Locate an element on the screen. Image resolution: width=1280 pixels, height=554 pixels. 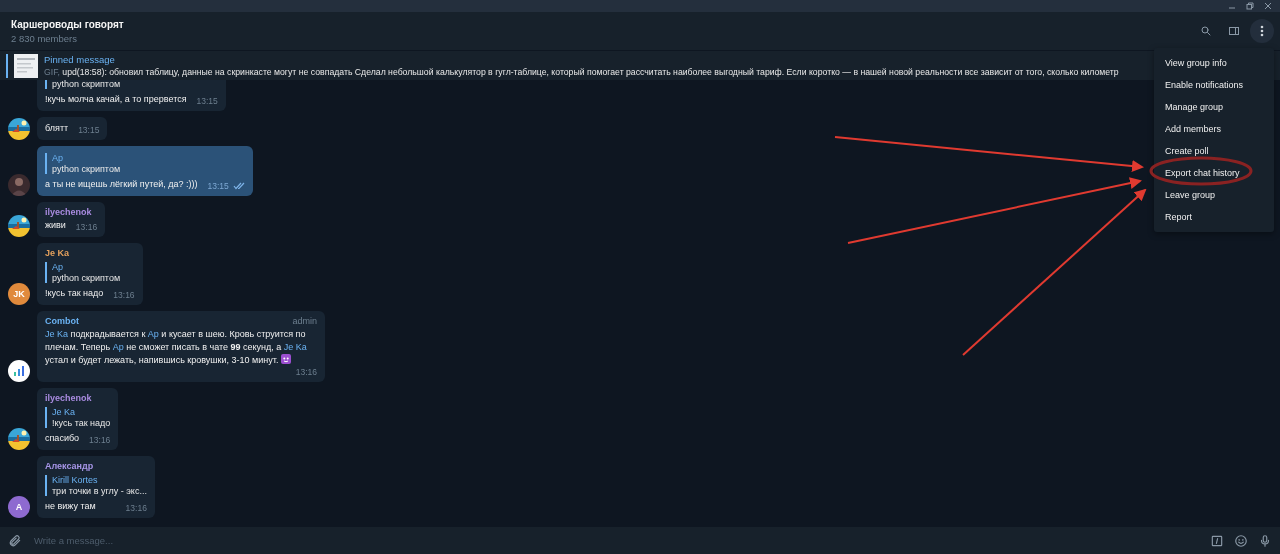
chat-title: Каршероводы говорят is located at coordinates (68, 24).